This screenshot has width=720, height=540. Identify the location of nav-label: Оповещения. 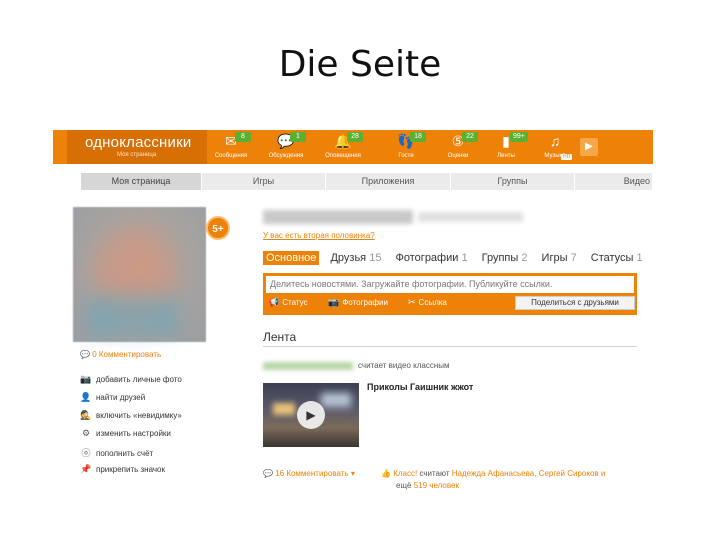
(343, 156).